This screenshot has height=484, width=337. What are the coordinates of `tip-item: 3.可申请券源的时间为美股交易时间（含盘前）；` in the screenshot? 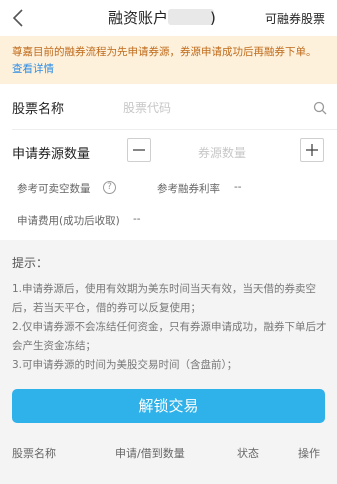 It's located at (125, 365).